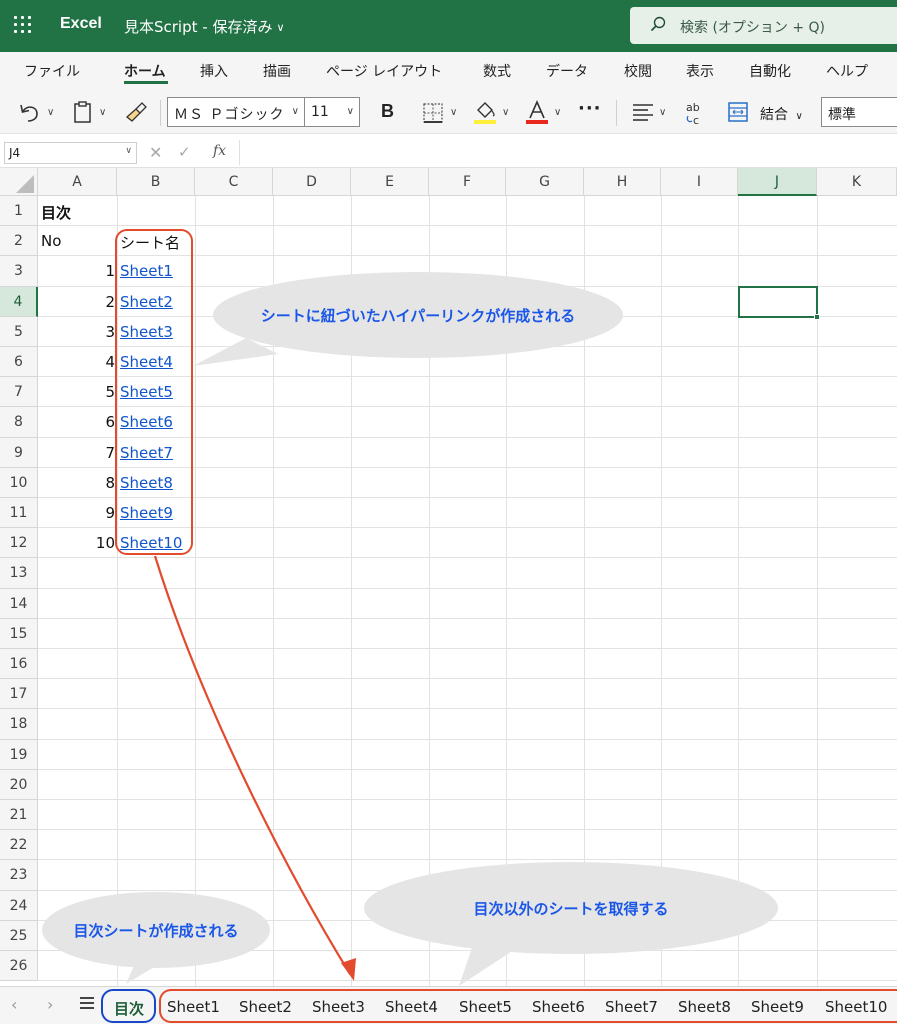  I want to click on callout-bubble-links: シートに紐づいたハイパーリンクが作成される, so click(418, 315).